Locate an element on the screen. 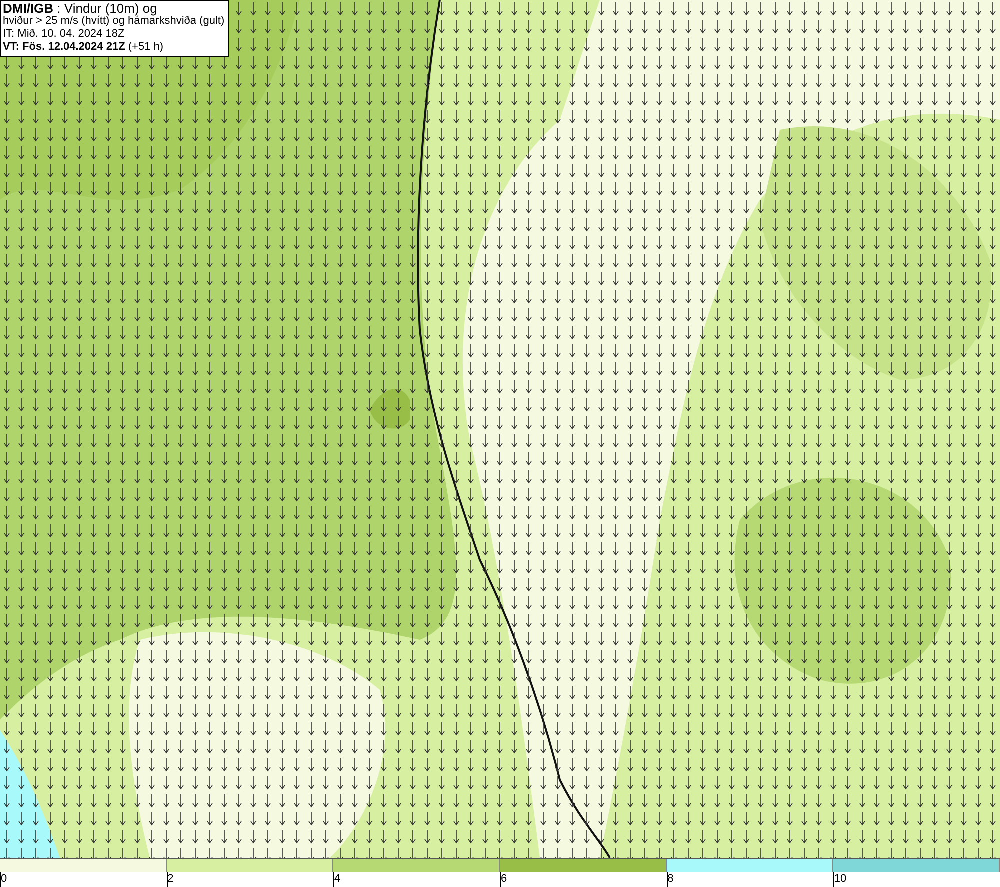 The image size is (1000, 887). scale-tick-label: 0 is located at coordinates (4, 879).